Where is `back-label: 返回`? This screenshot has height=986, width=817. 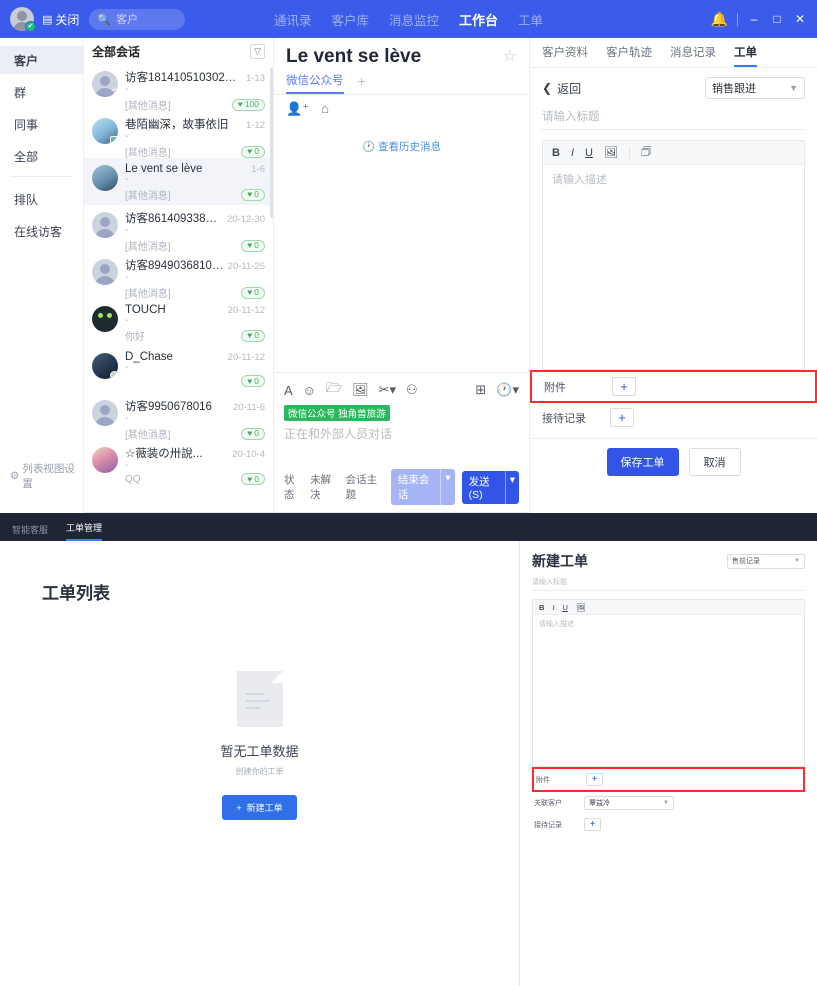
back-label: 返回 is located at coordinates (569, 88).